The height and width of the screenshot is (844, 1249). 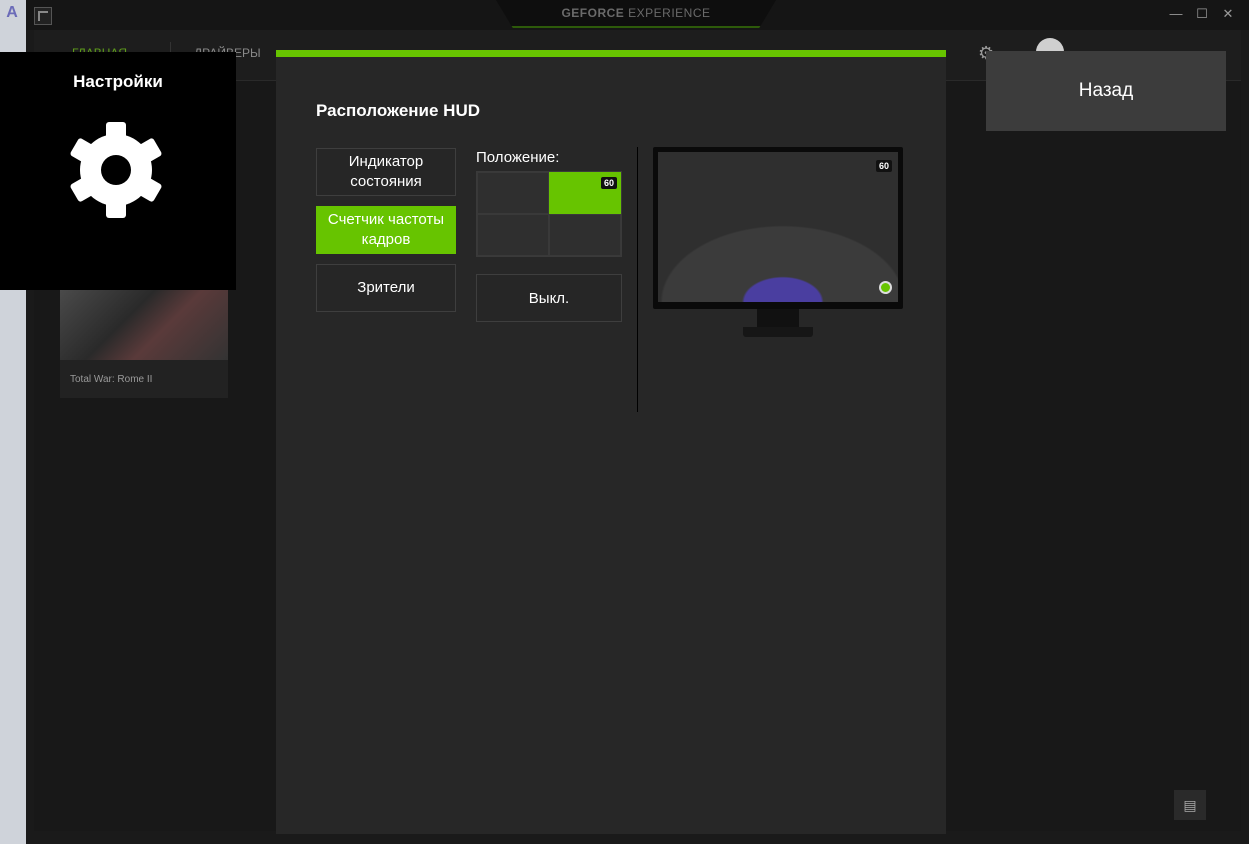 What do you see at coordinates (518, 157) in the screenshot?
I see `position-label: Положение:` at bounding box center [518, 157].